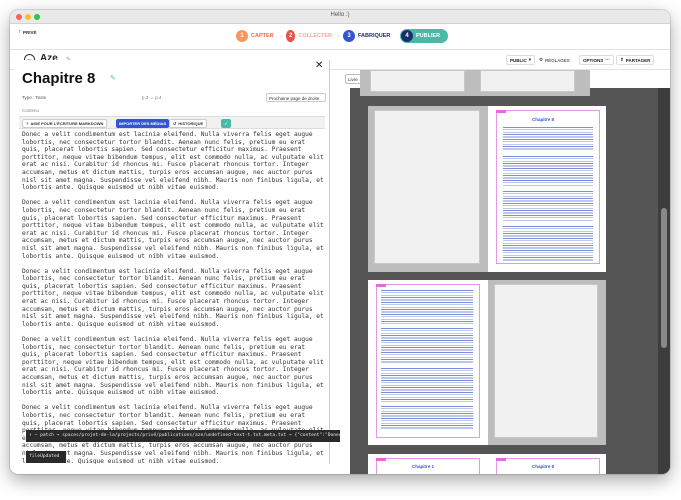 Image resolution: width=681 pixels, height=500 pixels. I want to click on options-button: OPTIONS ⋯, so click(596, 60).